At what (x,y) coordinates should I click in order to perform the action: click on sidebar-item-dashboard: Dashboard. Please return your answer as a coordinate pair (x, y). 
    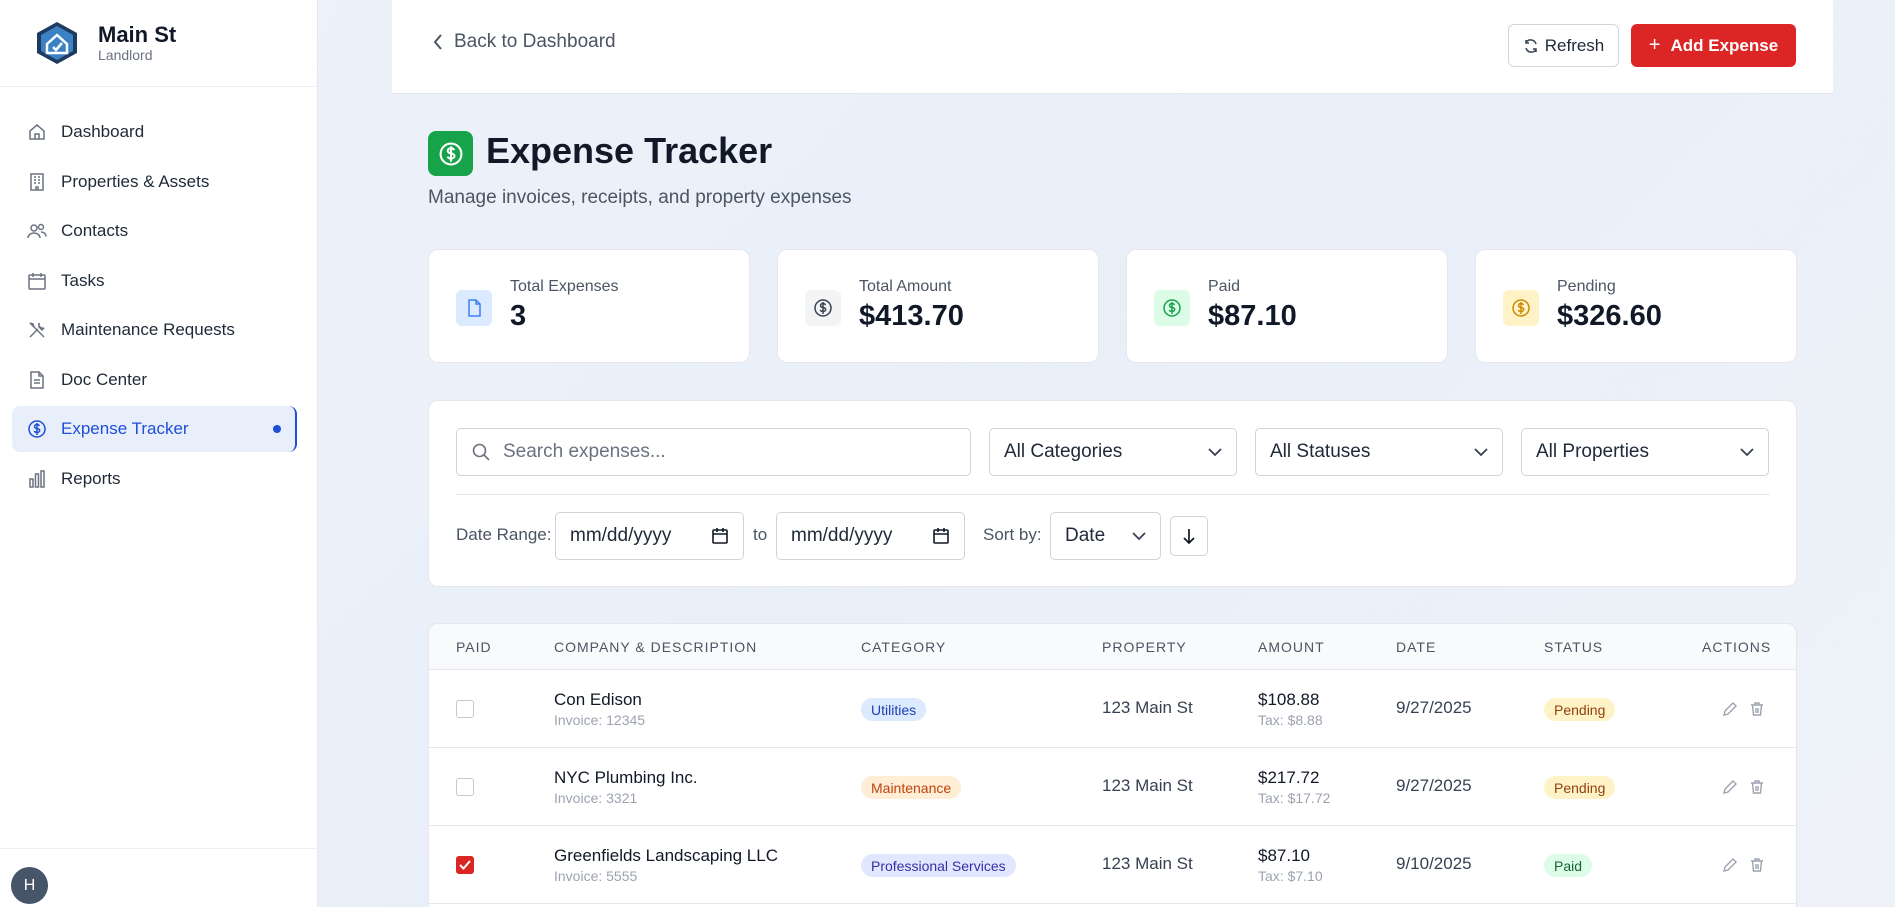
    Looking at the image, I should click on (154, 132).